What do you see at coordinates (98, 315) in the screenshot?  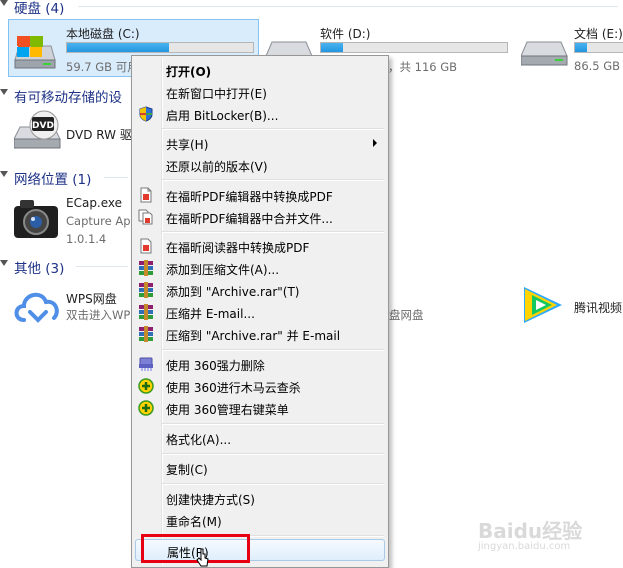 I see `wps-description: 双击进入WP` at bounding box center [98, 315].